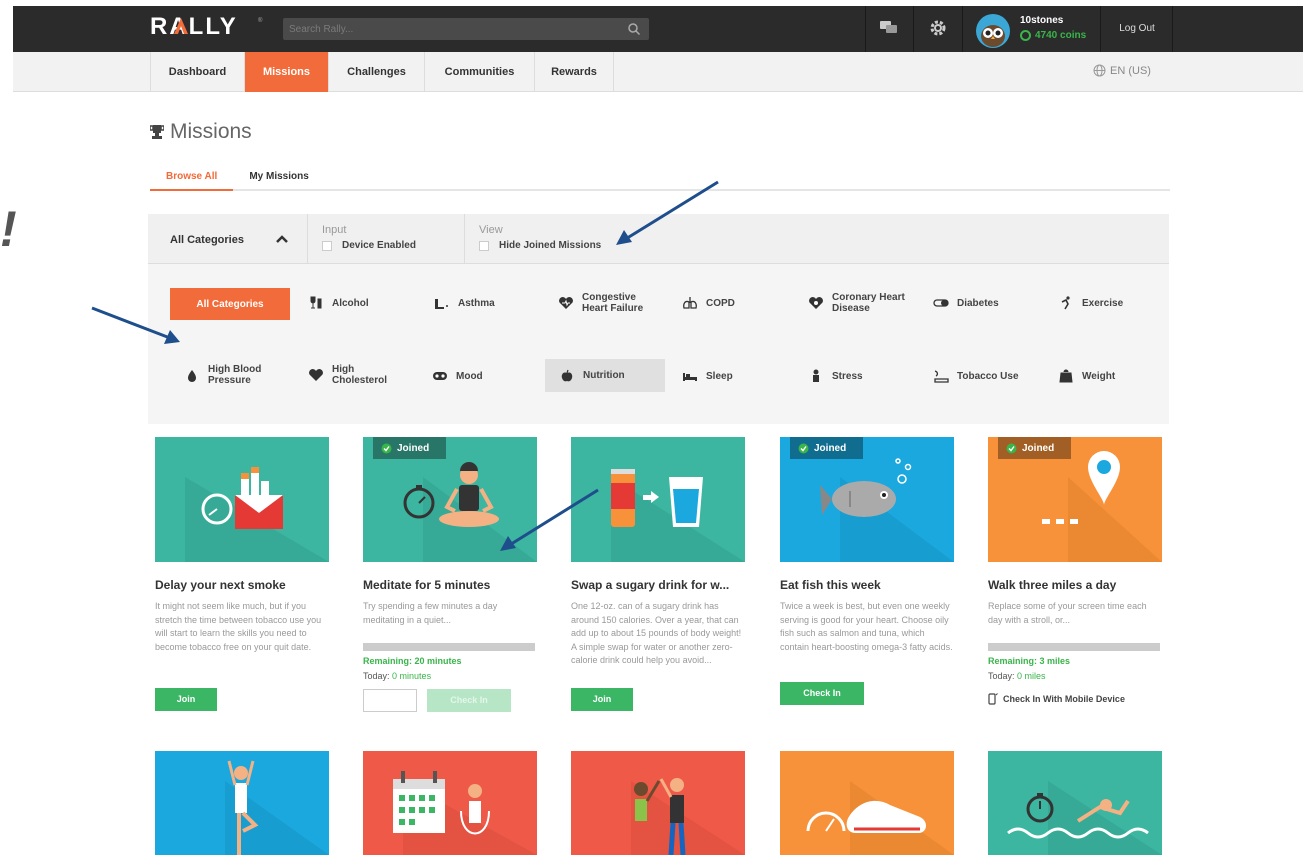 The image size is (1307, 855). What do you see at coordinates (742, 303) in the screenshot?
I see `category-copd: COPD` at bounding box center [742, 303].